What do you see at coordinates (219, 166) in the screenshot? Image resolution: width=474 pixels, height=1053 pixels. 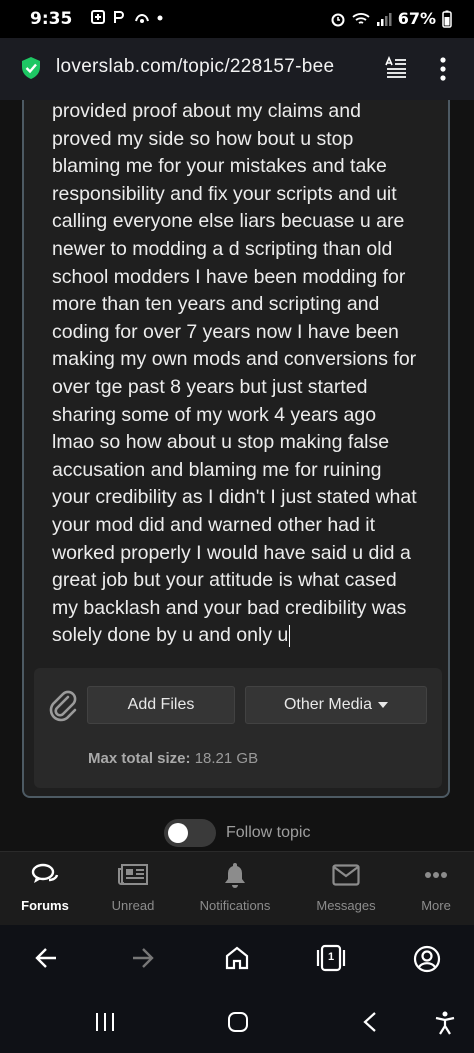 I see `editor-text-line: blaming me for your mistakes and take` at bounding box center [219, 166].